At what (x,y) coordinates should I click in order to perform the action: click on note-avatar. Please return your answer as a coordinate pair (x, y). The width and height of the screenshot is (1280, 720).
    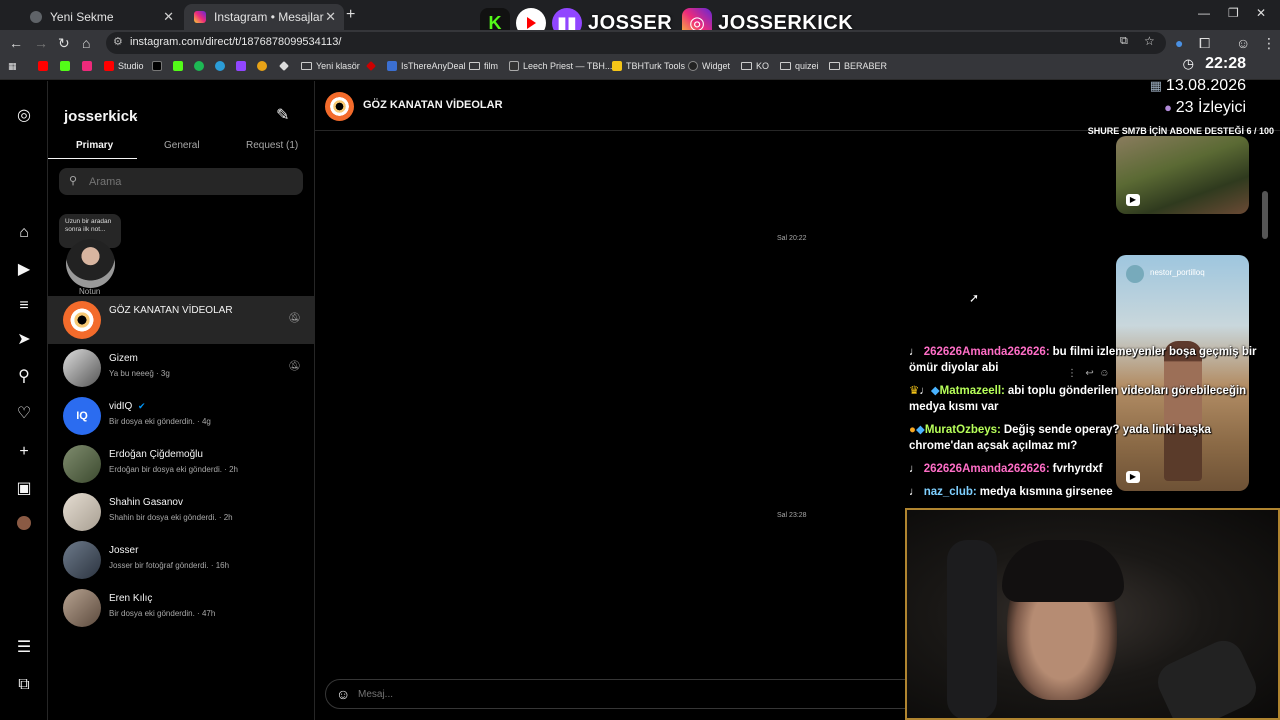
    Looking at the image, I should click on (90, 263).